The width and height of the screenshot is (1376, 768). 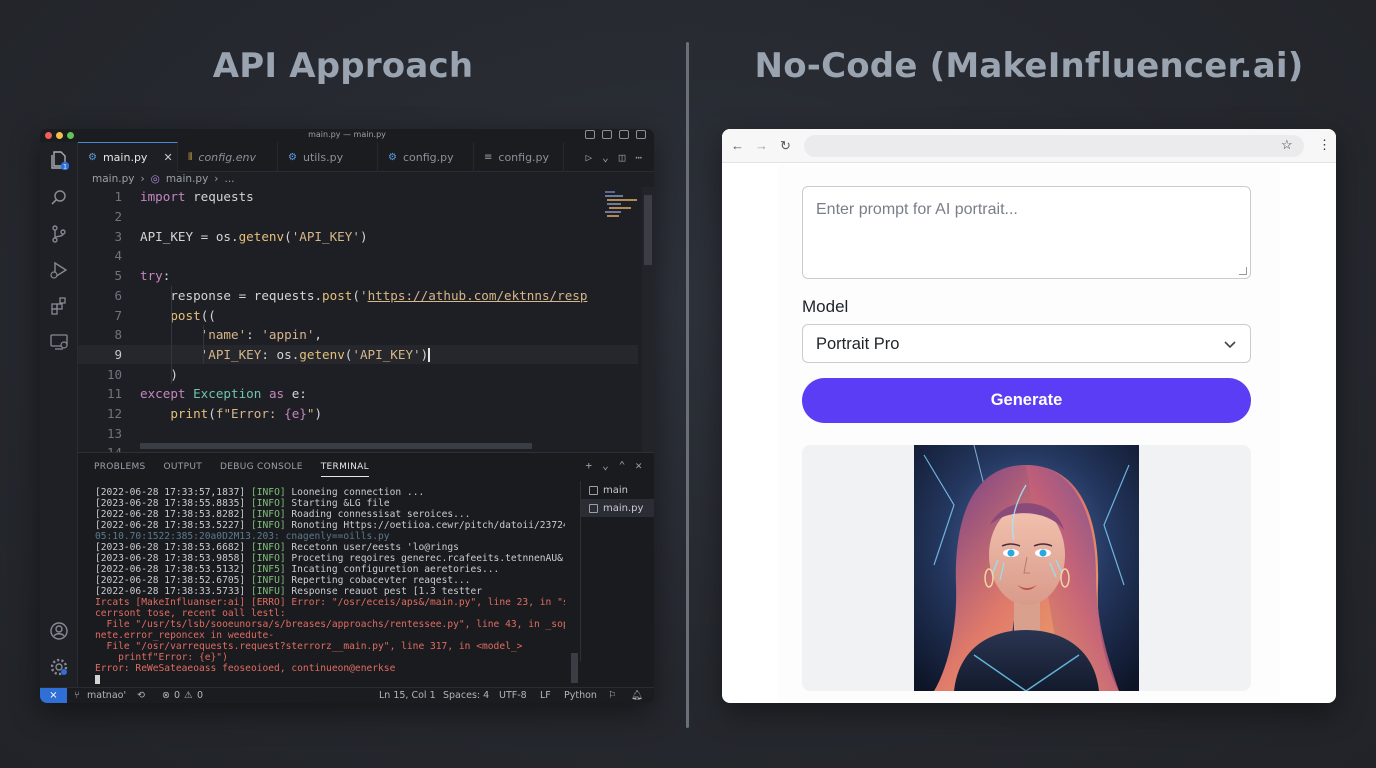 What do you see at coordinates (513, 695) in the screenshot?
I see `encoding: UTF-8` at bounding box center [513, 695].